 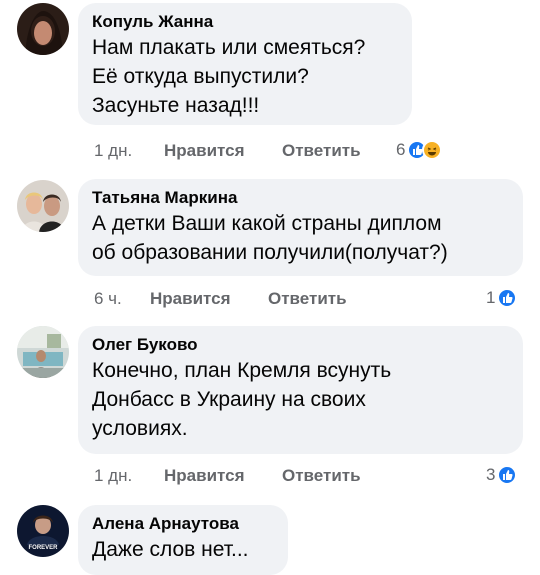 I want to click on reaction-count: 6, so click(x=401, y=149).